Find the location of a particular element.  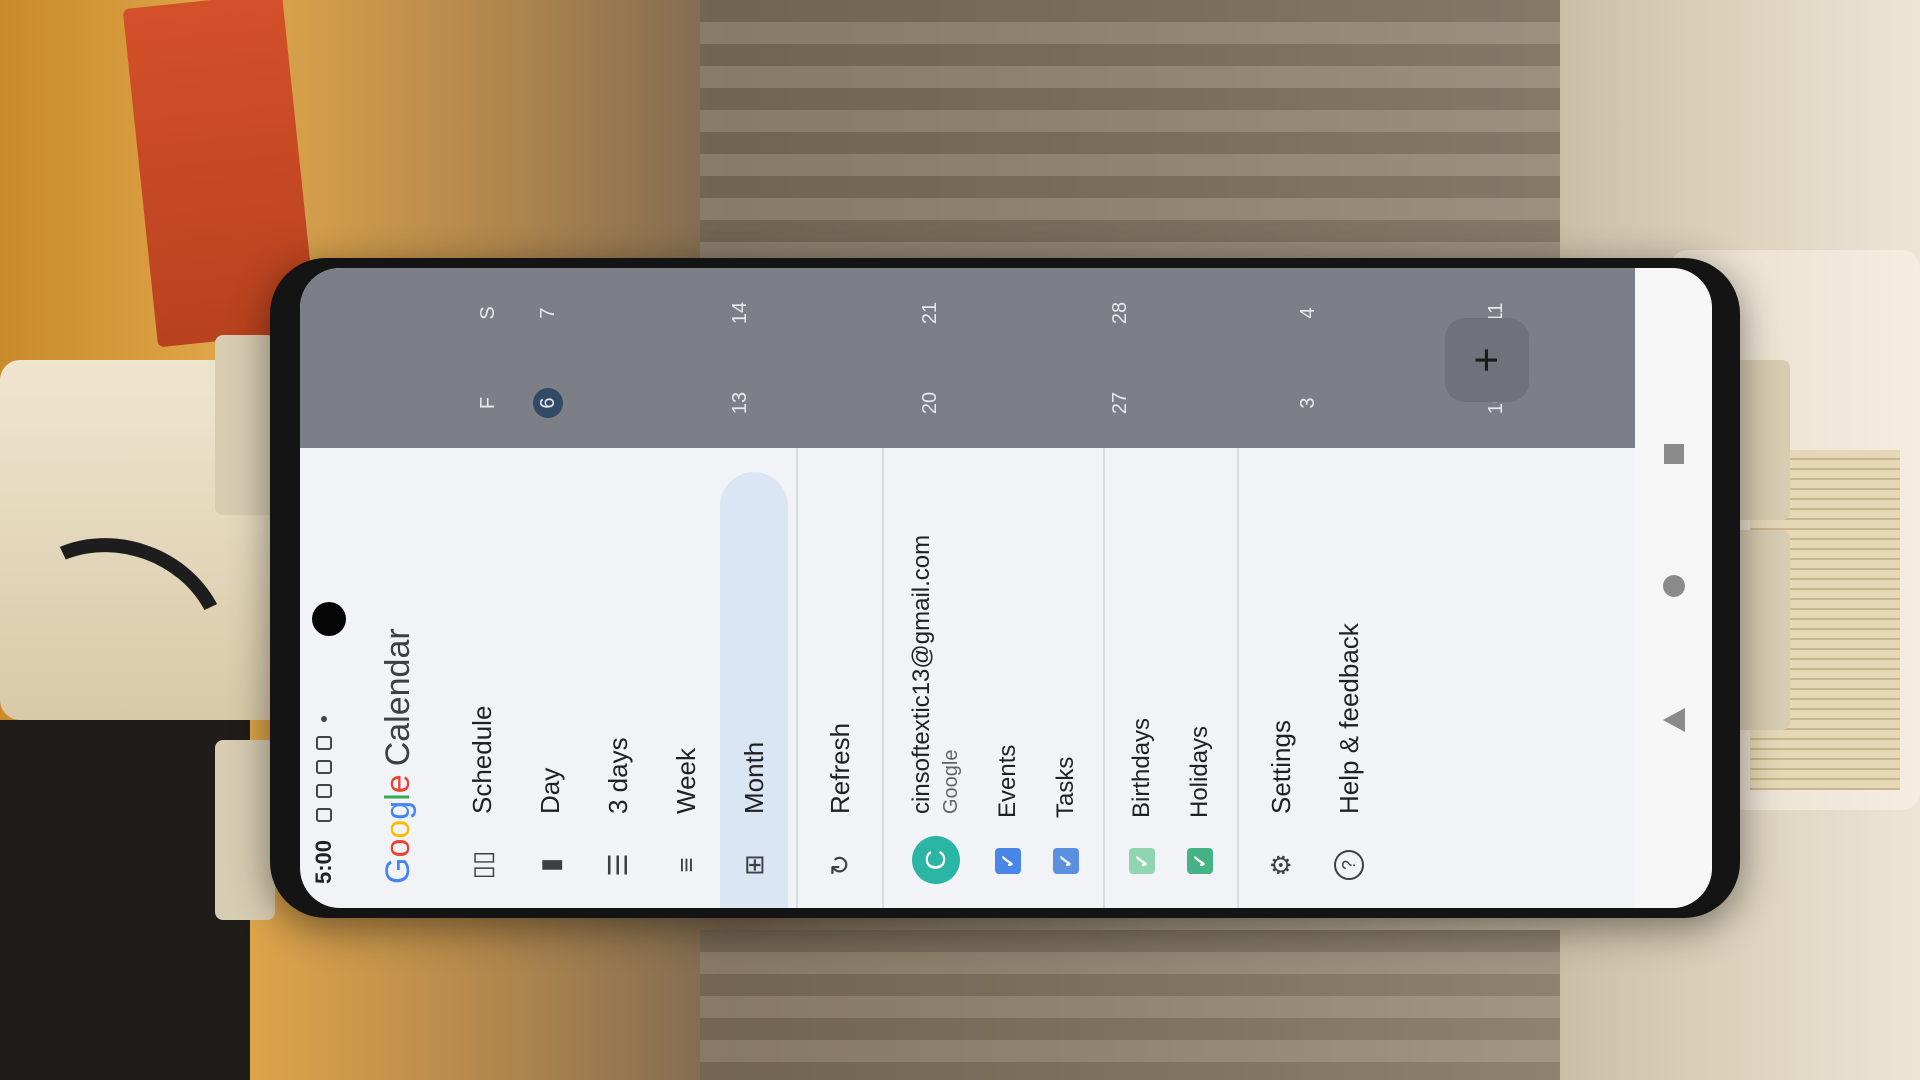

dark-block is located at coordinates (125, 900).